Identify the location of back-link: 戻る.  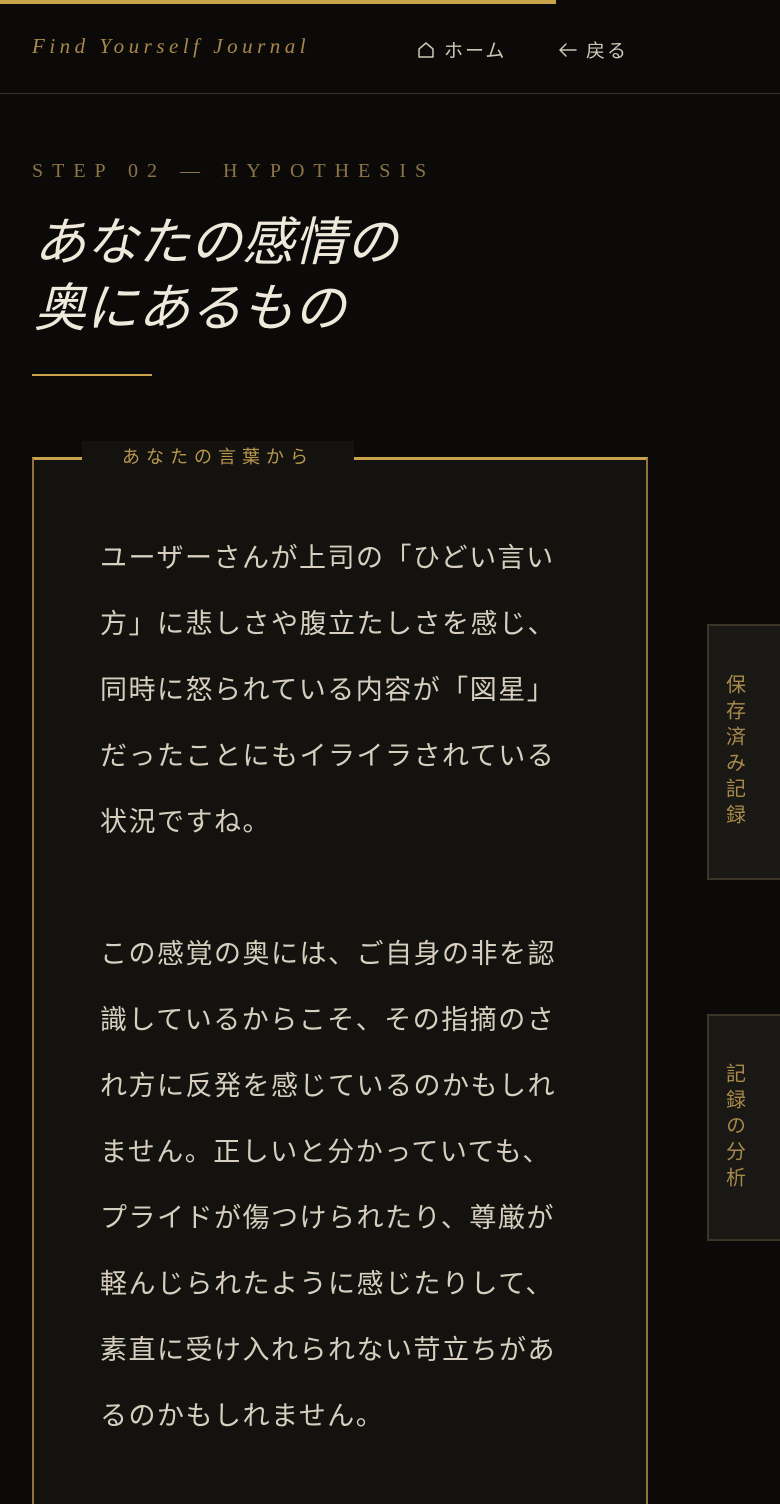
(593, 49).